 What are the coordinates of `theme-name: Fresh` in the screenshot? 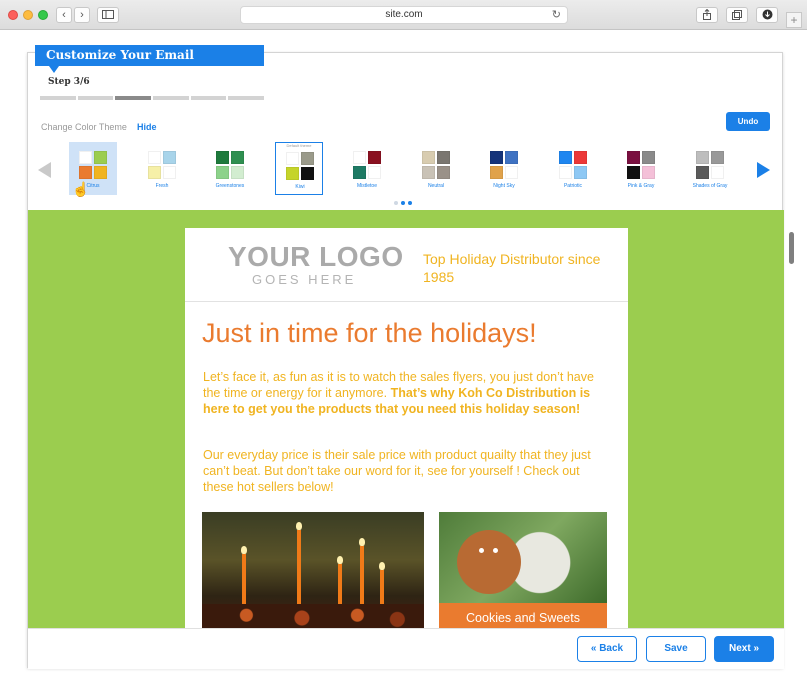 It's located at (162, 186).